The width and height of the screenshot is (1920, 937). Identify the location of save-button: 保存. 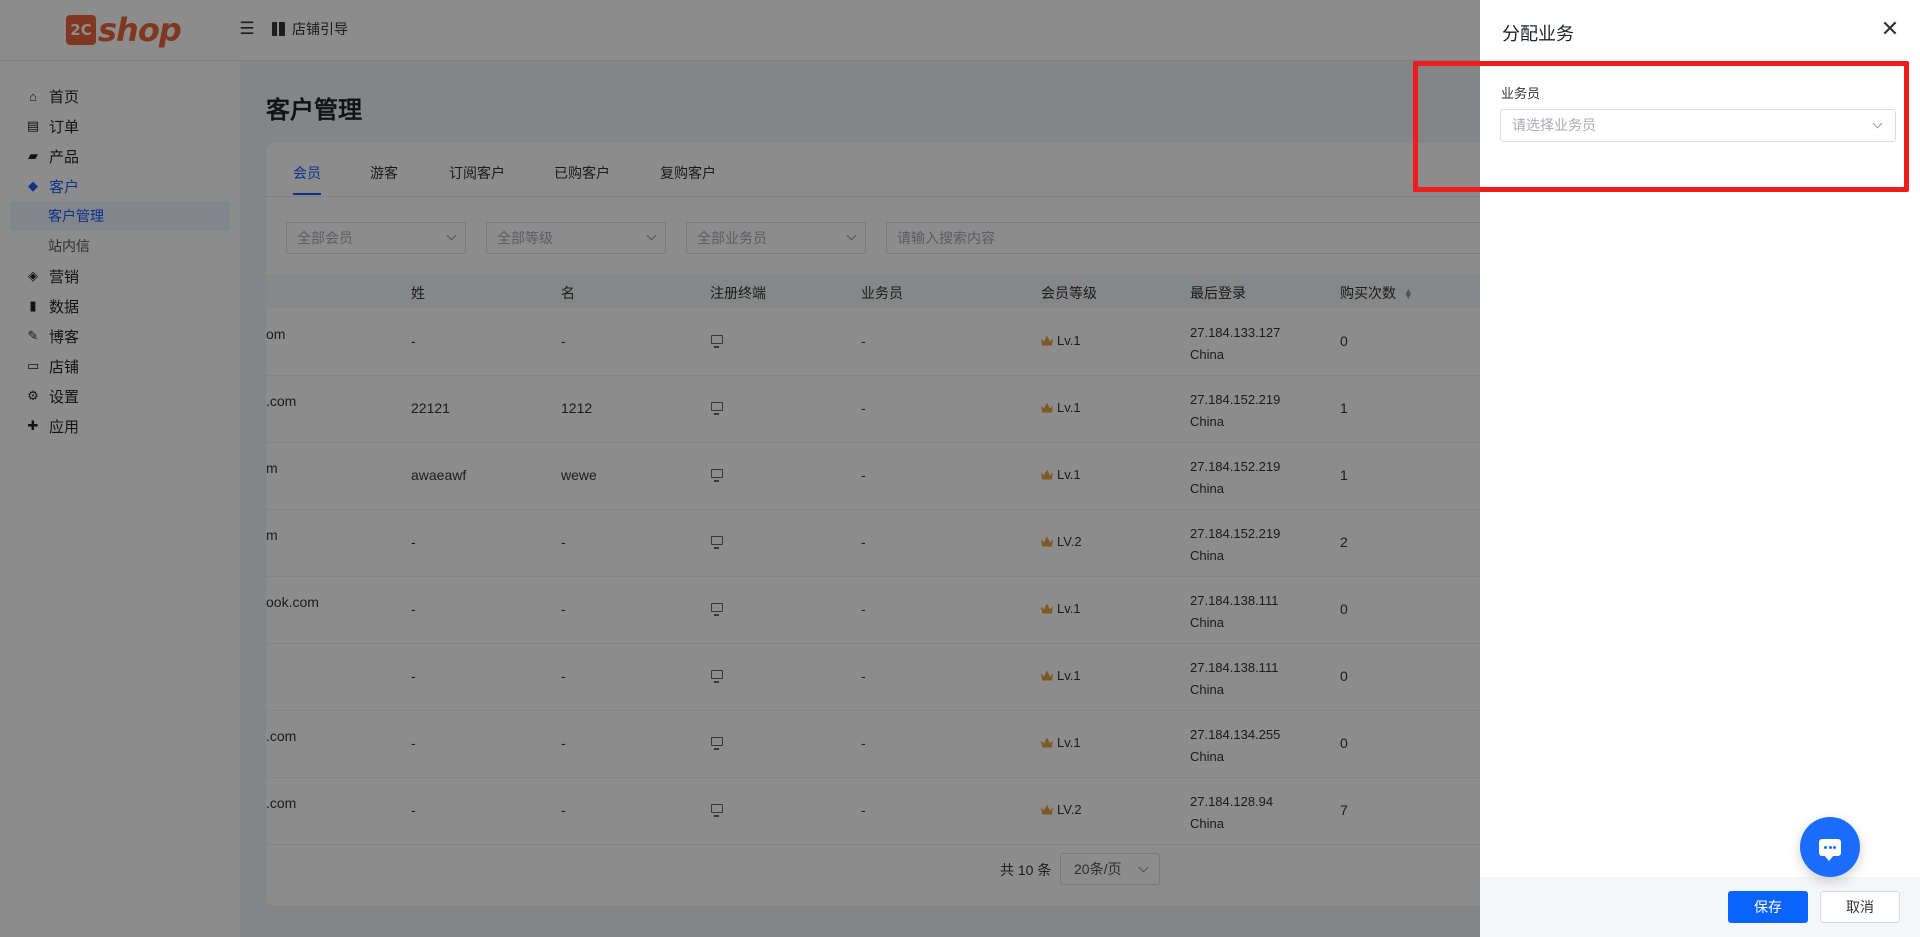
(1768, 907).